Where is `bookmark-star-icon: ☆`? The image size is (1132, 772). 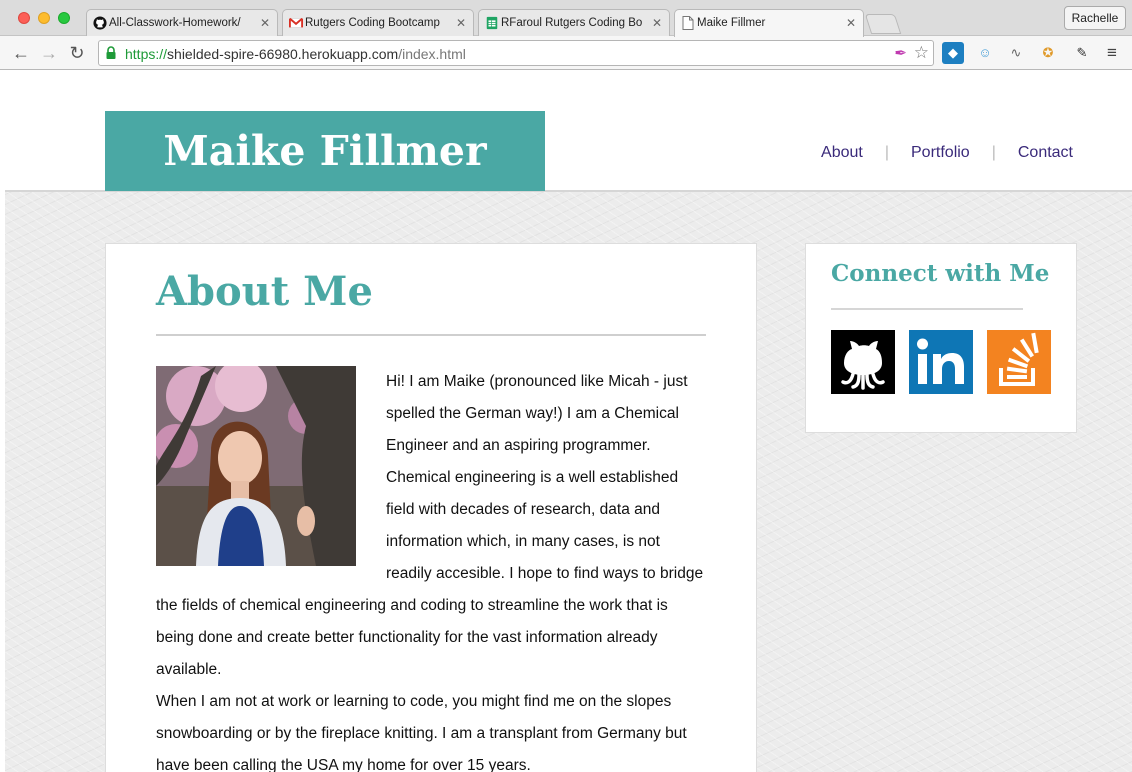 bookmark-star-icon: ☆ is located at coordinates (921, 53).